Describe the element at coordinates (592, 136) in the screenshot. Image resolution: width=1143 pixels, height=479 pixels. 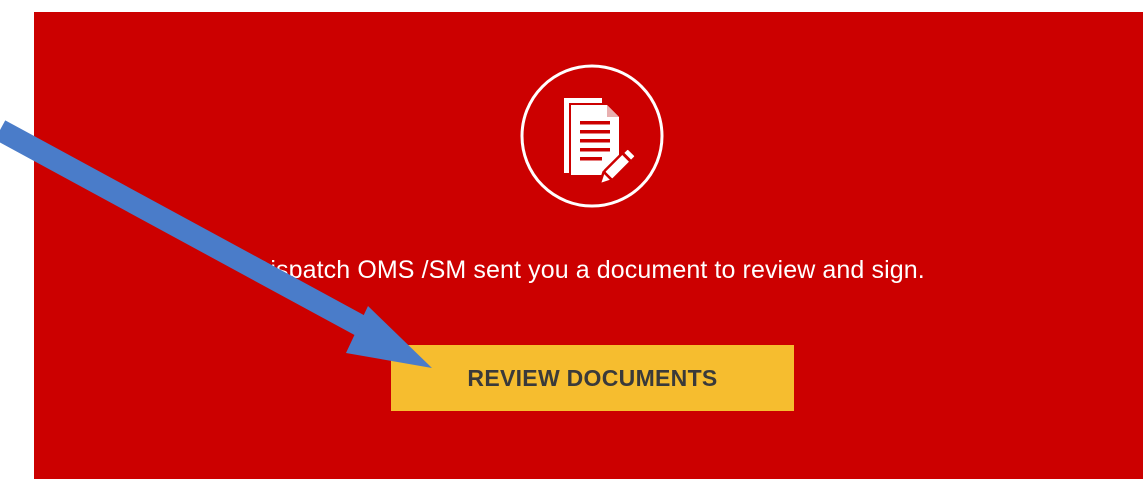
I see `document-sign-icon` at that location.